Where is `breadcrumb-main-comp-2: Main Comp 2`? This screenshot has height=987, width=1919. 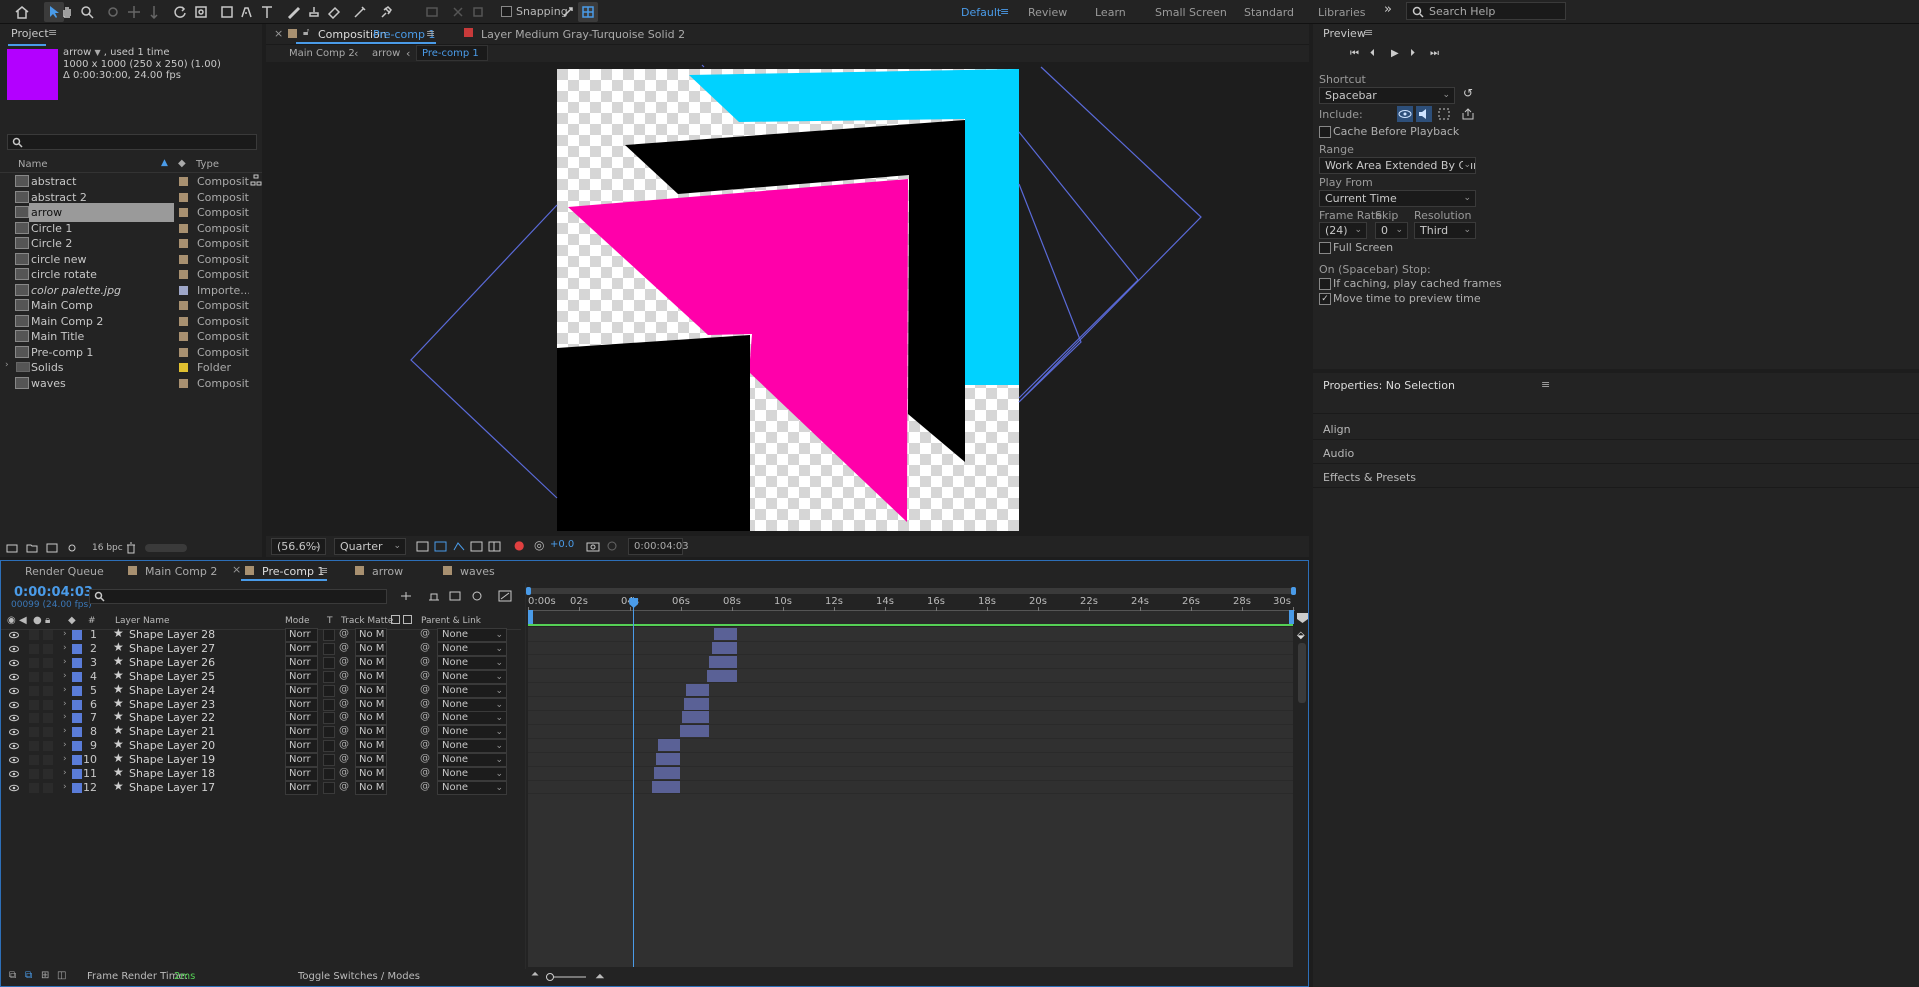
breadcrumb-main-comp-2: Main Comp 2 is located at coordinates (322, 53).